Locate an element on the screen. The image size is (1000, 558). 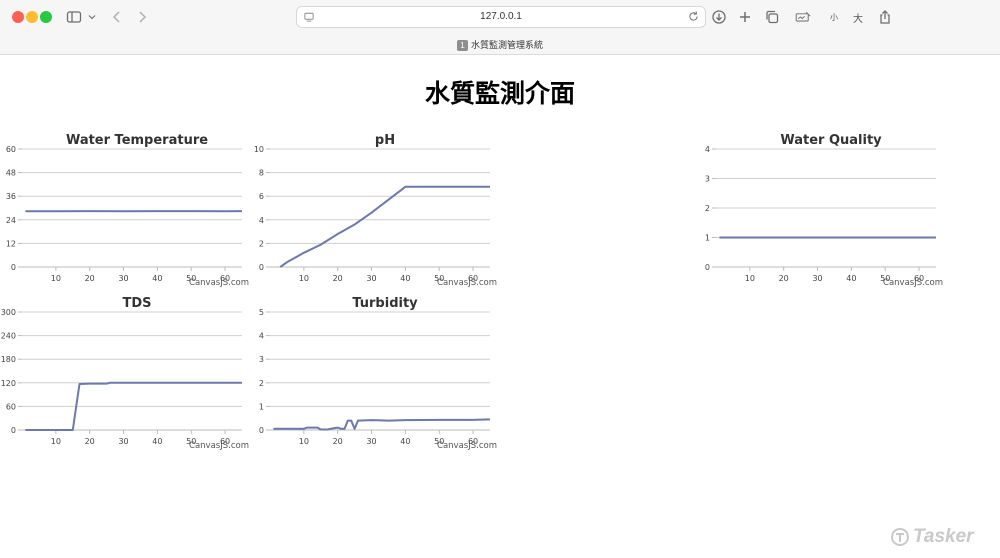
chart-ph: pH 0 2 4 6 8 10 10 20 30 40 50 60 CanvasJS.com is located at coordinates (373, 208).